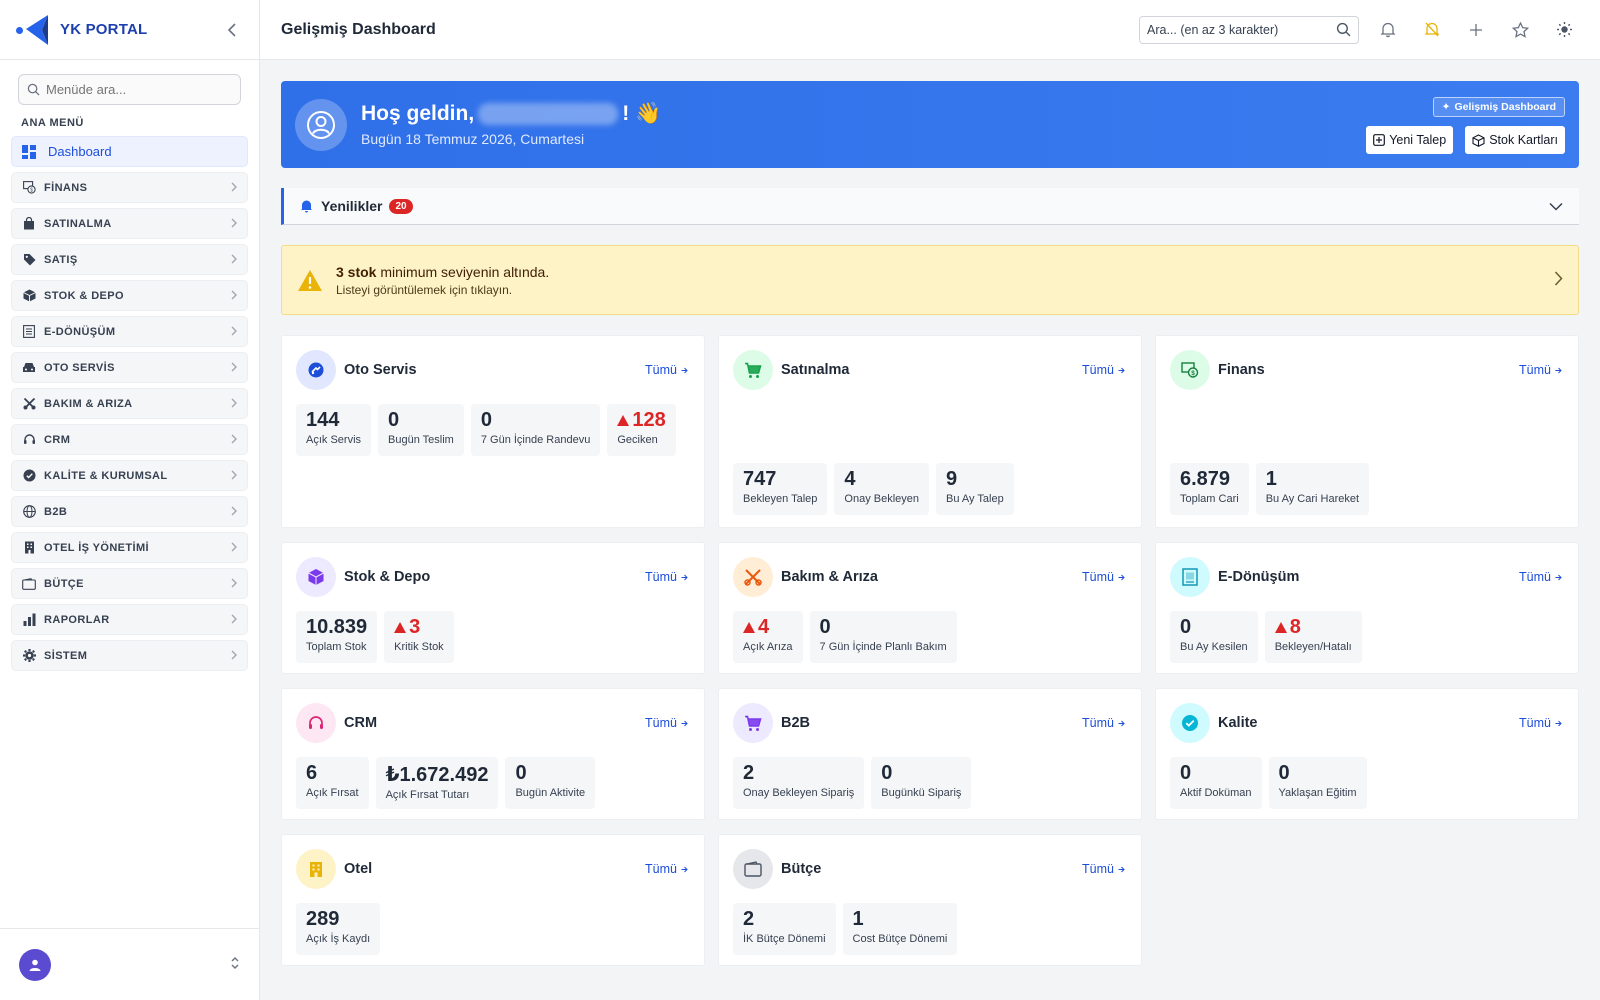 This screenshot has height=1000, width=1600. I want to click on stat-tile: 0 Bu Ay Kesilen, so click(1214, 637).